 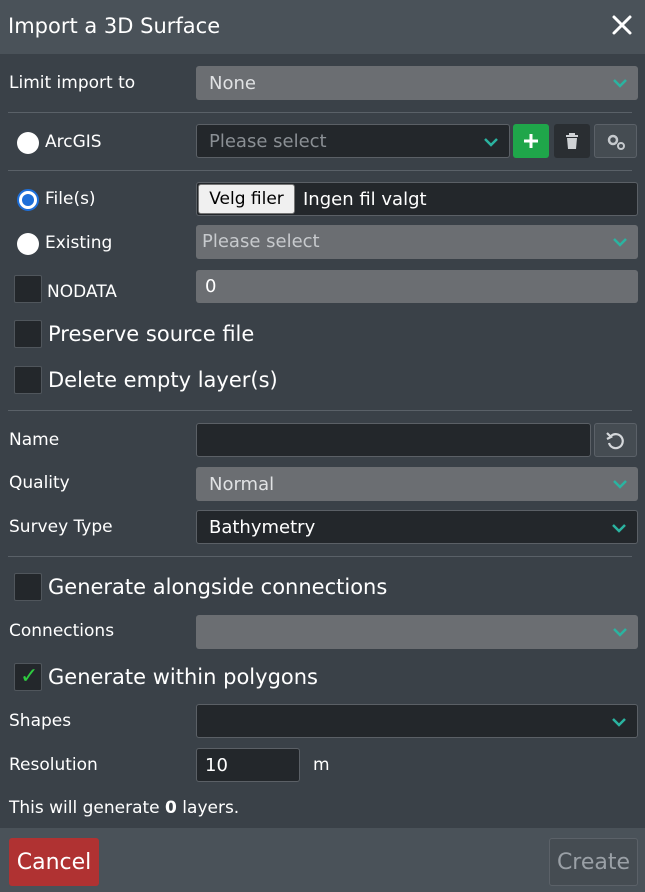 What do you see at coordinates (183, 677) in the screenshot?
I see `within-polygons-label: Generate within polygons` at bounding box center [183, 677].